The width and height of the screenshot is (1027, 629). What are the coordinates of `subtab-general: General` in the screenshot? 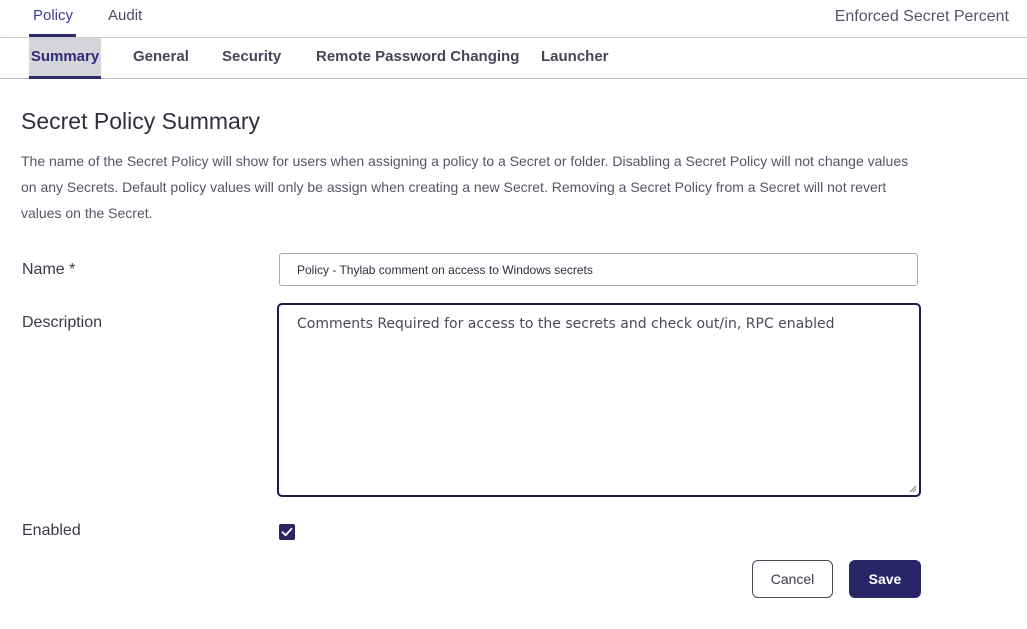 It's located at (161, 57).